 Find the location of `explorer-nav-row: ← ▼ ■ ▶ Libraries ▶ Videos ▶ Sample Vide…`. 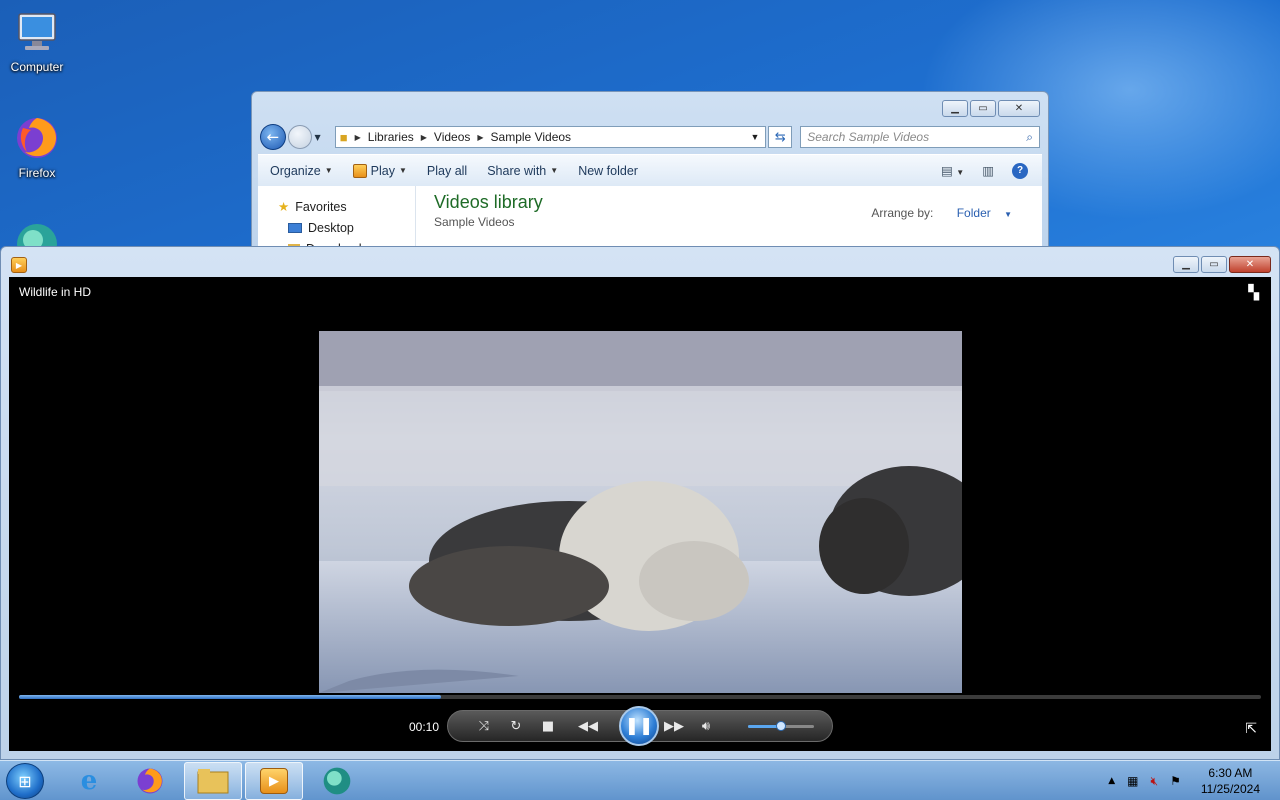

explorer-nav-row: ← ▼ ■ ▶ Libraries ▶ Videos ▶ Sample Vide… is located at coordinates (650, 137).